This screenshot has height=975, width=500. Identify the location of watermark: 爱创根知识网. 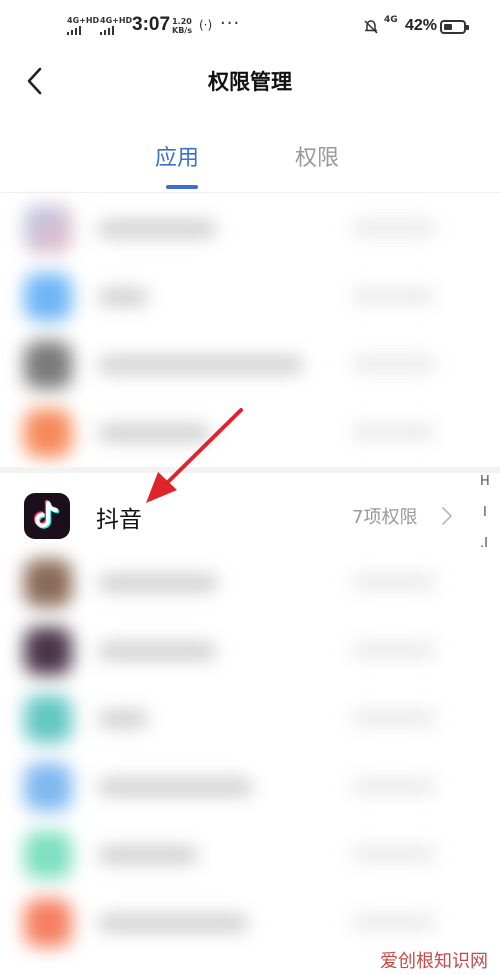
(434, 960).